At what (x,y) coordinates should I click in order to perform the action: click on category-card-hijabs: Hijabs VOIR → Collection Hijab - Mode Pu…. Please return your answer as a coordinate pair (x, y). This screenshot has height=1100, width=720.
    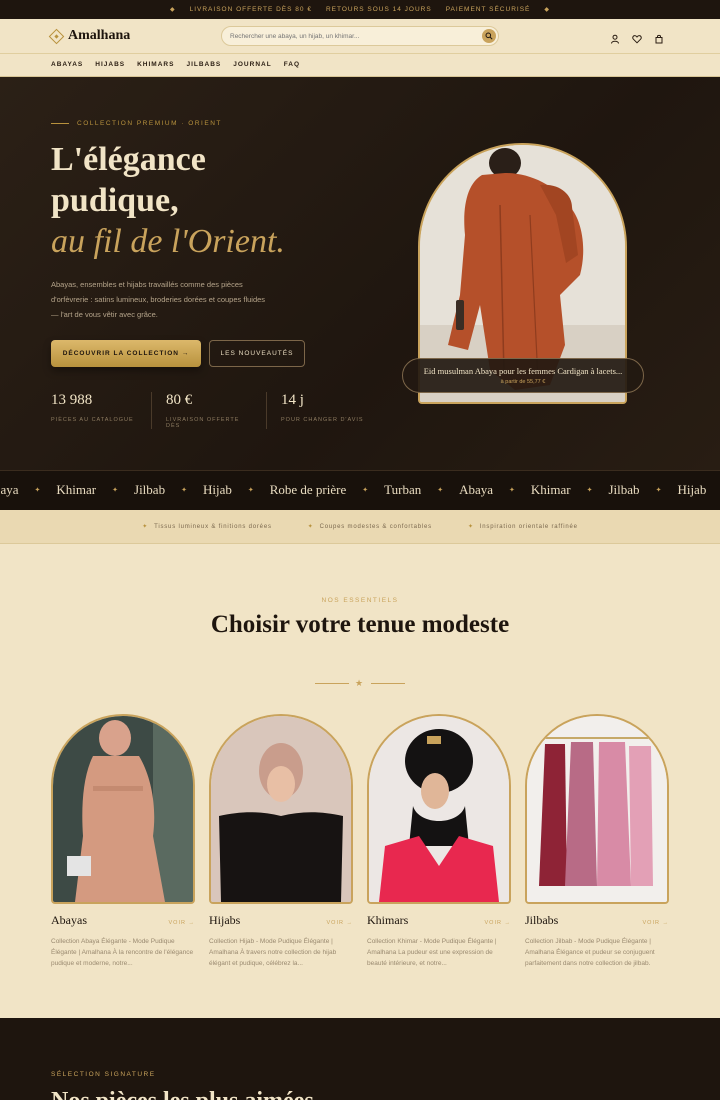
    Looking at the image, I should click on (281, 841).